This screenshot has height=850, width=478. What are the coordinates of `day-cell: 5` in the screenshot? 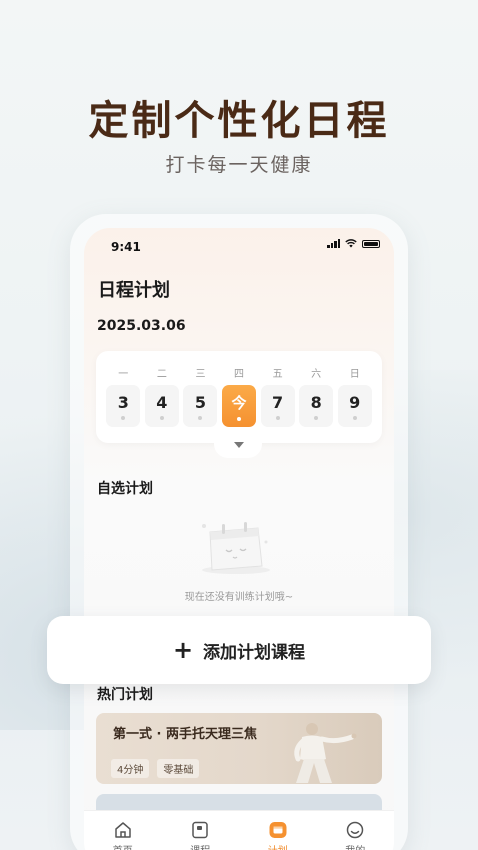 It's located at (200, 406).